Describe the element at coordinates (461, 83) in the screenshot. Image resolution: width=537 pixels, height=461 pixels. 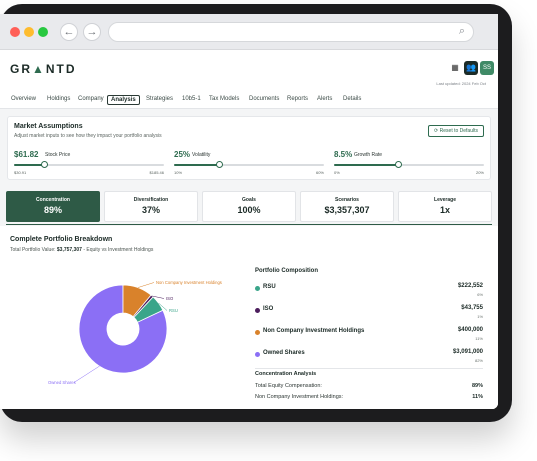
I see `last-updated-text: Last updated: 2024 Feb Oct` at that location.